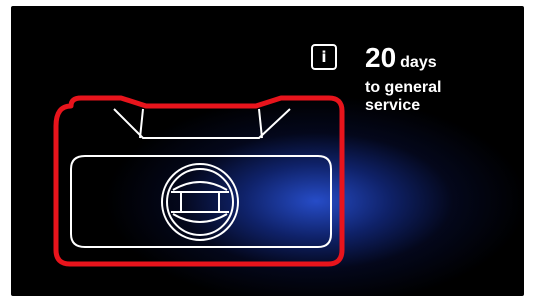  What do you see at coordinates (418, 62) in the screenshot?
I see `days-unit: days` at bounding box center [418, 62].